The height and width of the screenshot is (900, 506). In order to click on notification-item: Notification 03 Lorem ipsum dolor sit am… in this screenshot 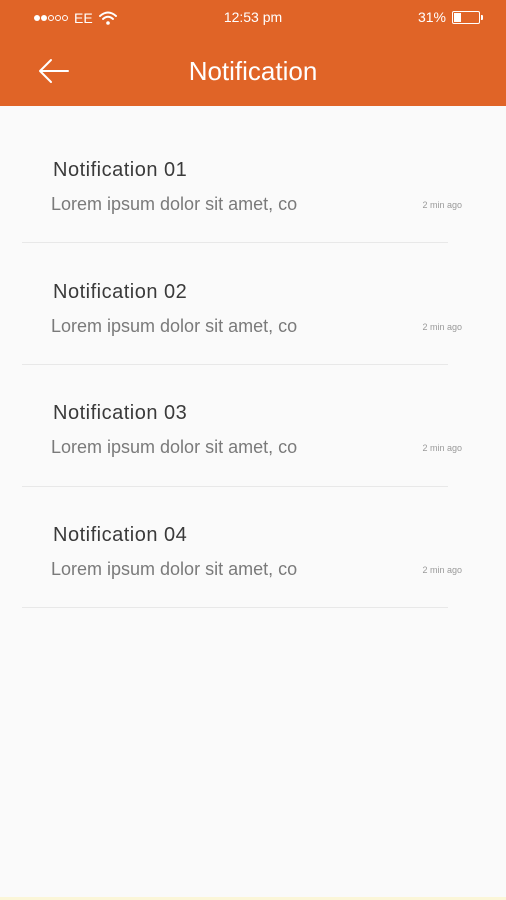, I will do `click(253, 410)`.